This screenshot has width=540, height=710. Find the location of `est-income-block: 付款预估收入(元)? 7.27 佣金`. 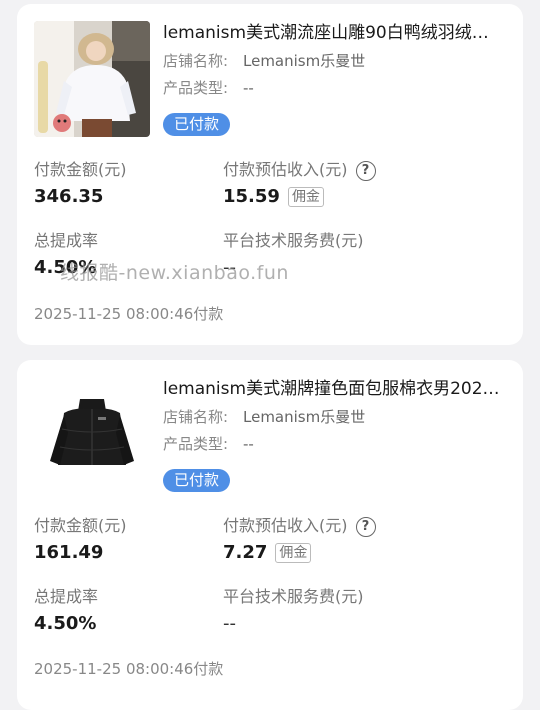

est-income-block: 付款预估收入(元)? 7.27 佣金 is located at coordinates (299, 540).